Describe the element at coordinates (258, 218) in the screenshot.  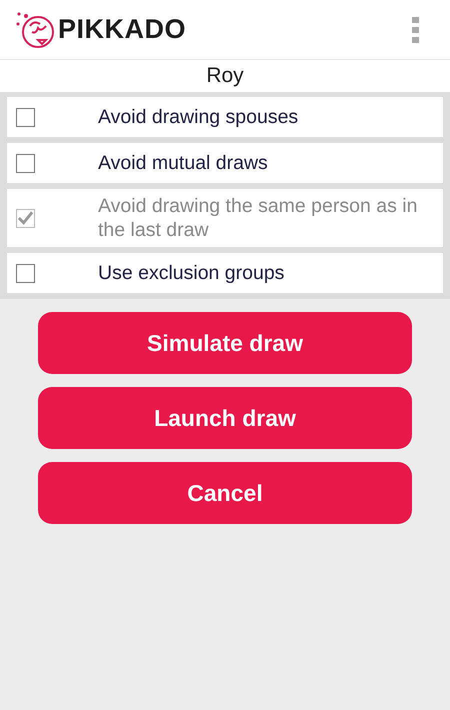
I see `option-label: Avoid drawing the same person as in the last draw` at that location.